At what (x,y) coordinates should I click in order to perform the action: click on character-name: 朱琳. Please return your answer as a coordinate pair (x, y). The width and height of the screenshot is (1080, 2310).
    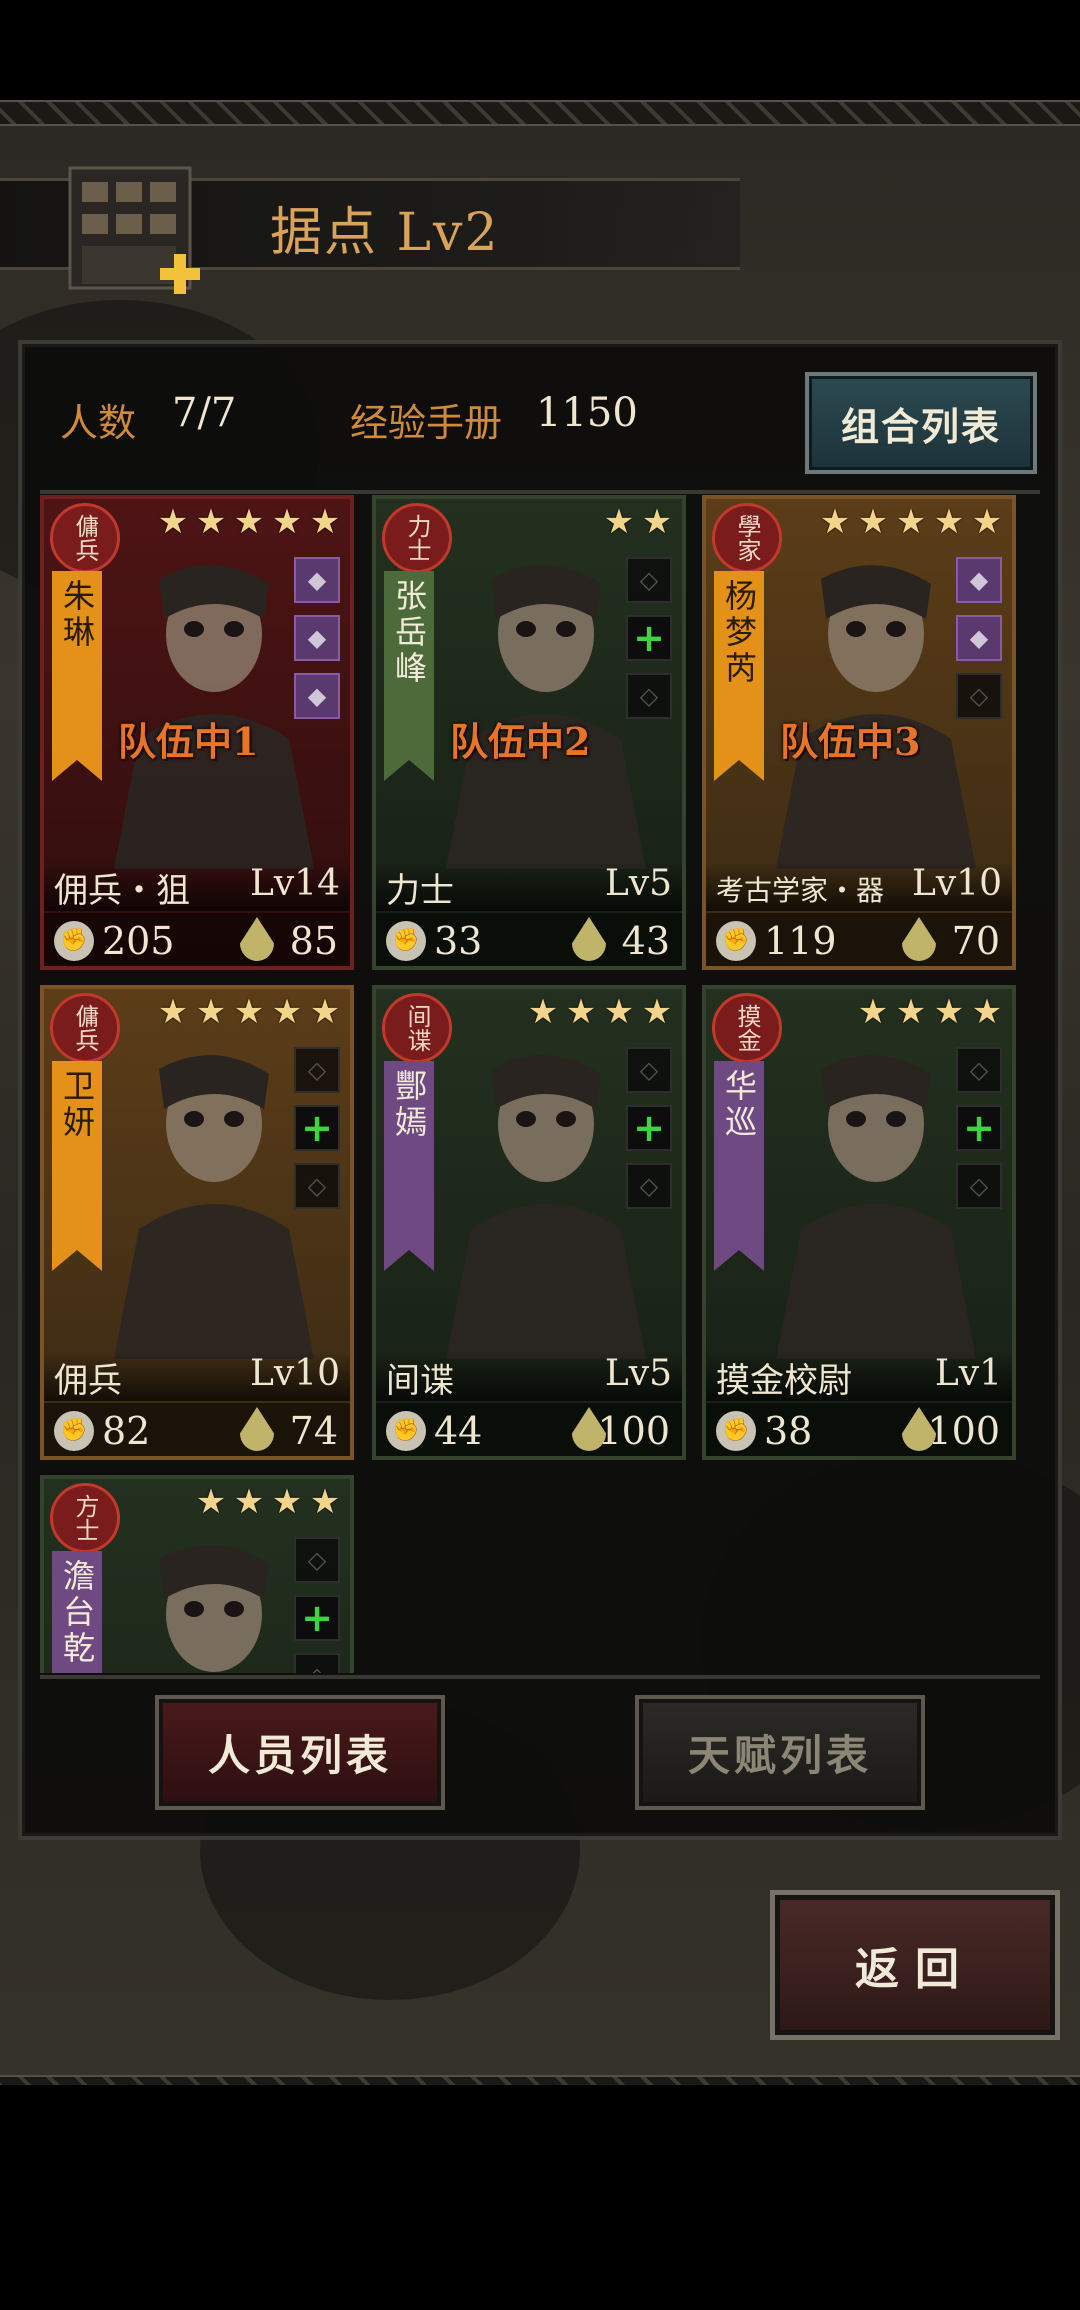
    Looking at the image, I should click on (77, 615).